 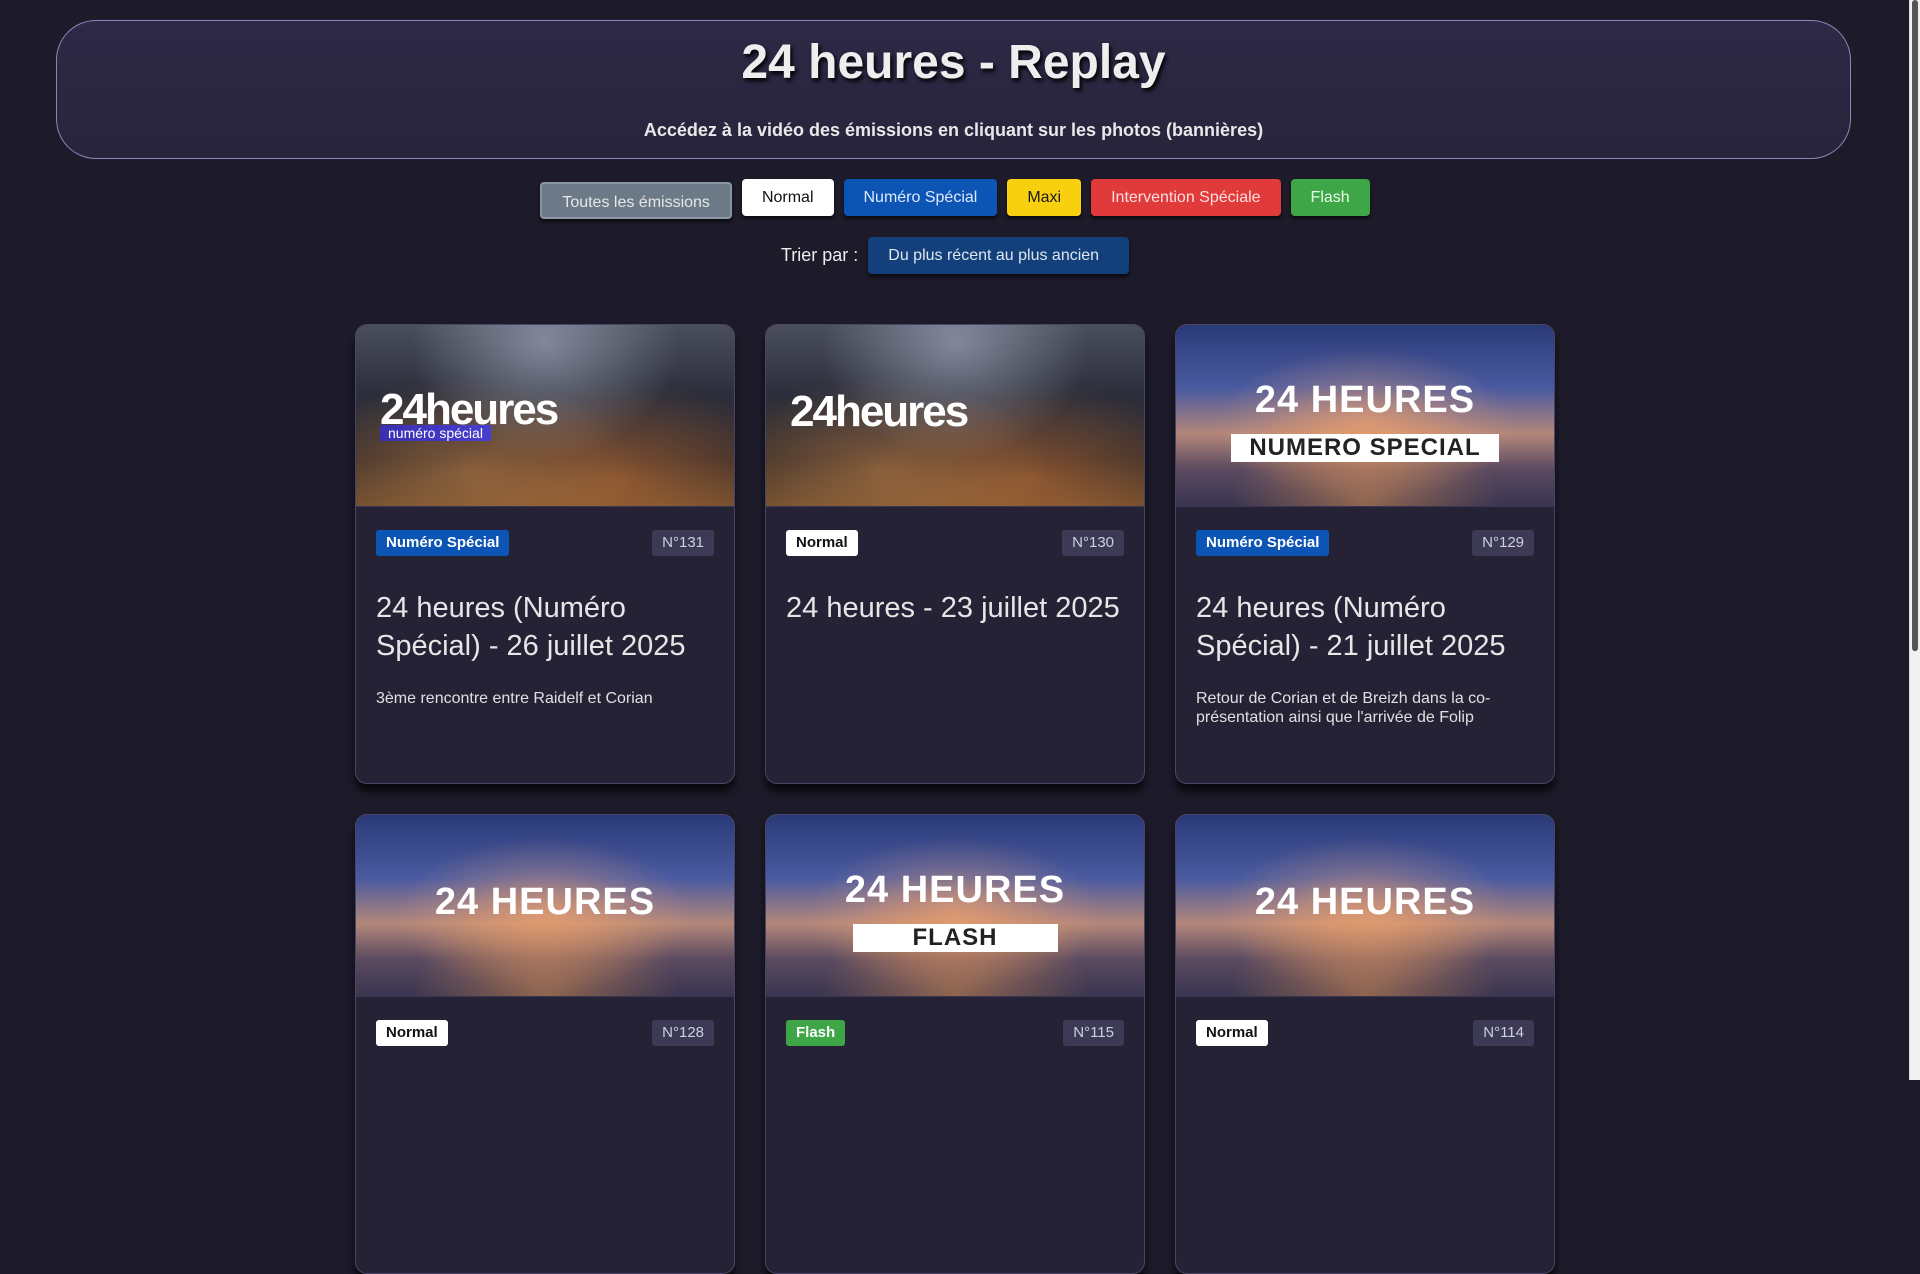 I want to click on filter-maxi-button: Maxi, so click(x=1044, y=197).